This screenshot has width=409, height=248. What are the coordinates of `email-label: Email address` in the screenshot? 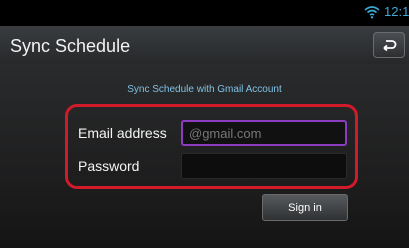 It's located at (122, 133).